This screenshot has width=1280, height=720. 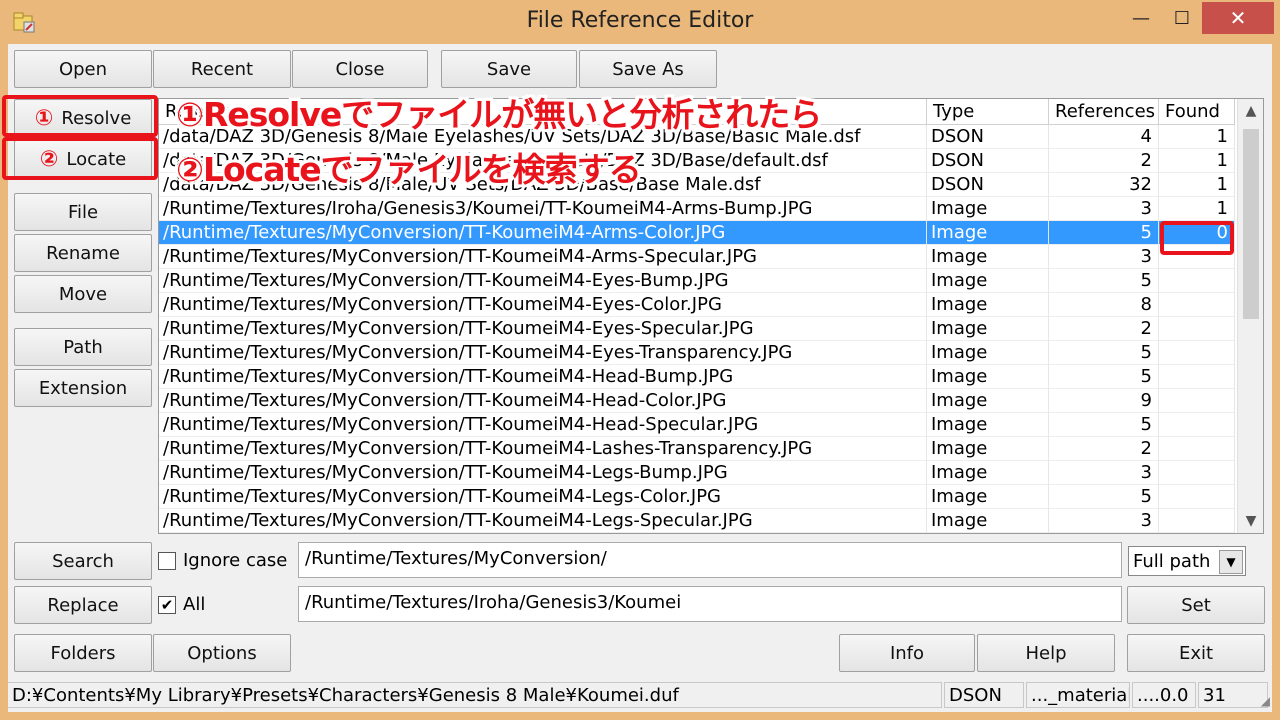 I want to click on column-header-type: Type, so click(x=988, y=112).